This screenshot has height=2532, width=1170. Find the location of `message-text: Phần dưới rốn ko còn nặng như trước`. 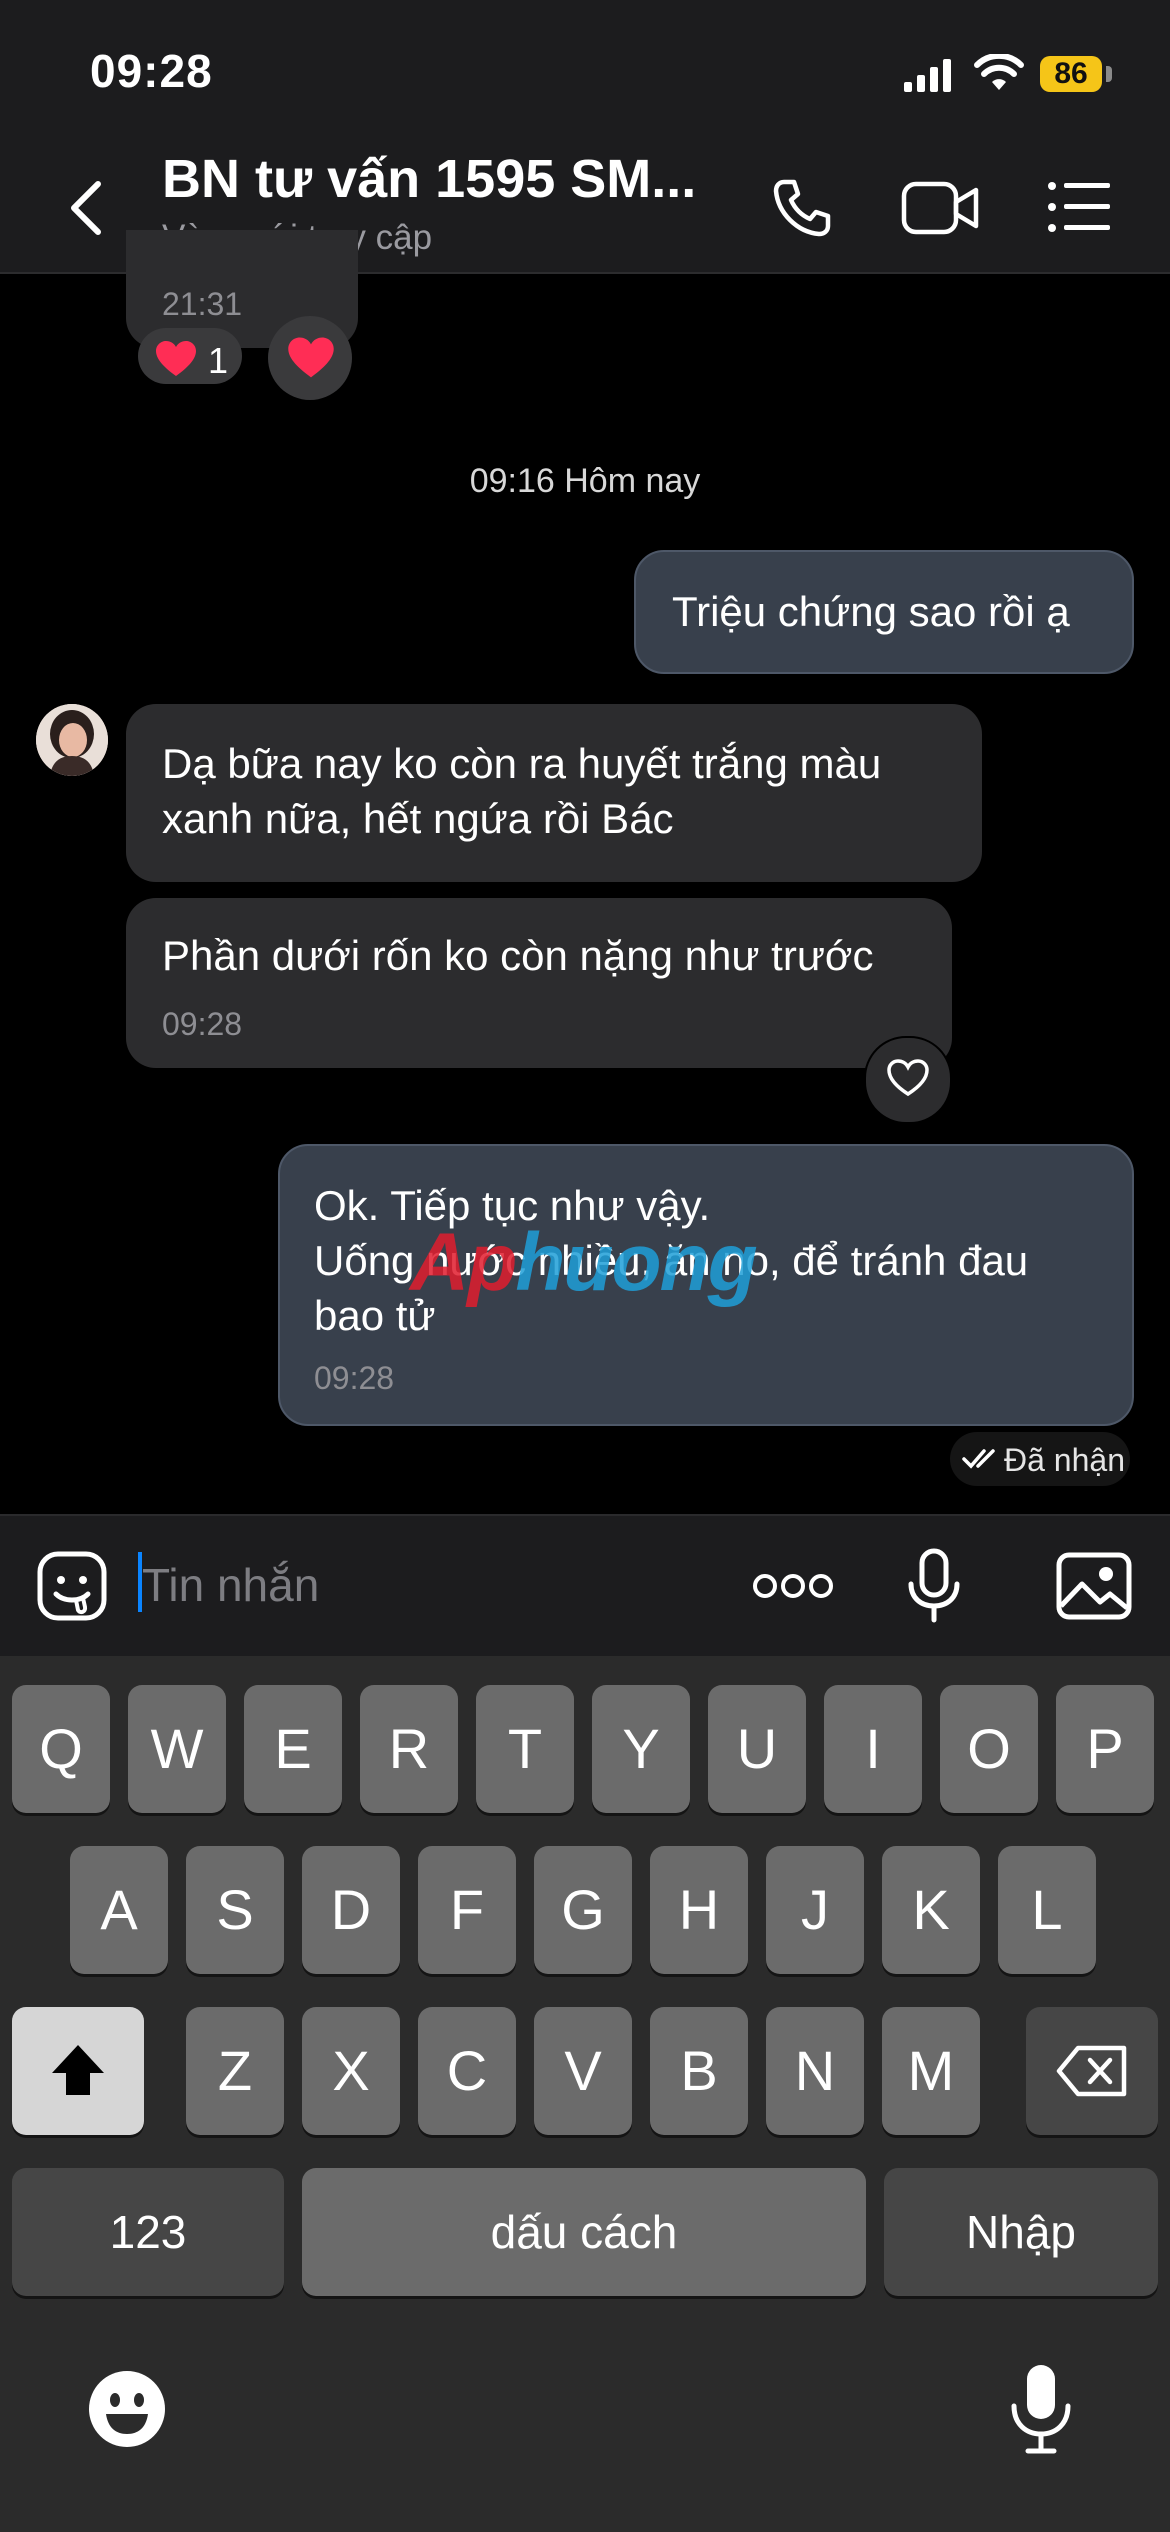

message-text: Phần dưới rốn ko còn nặng như trước is located at coordinates (518, 955).